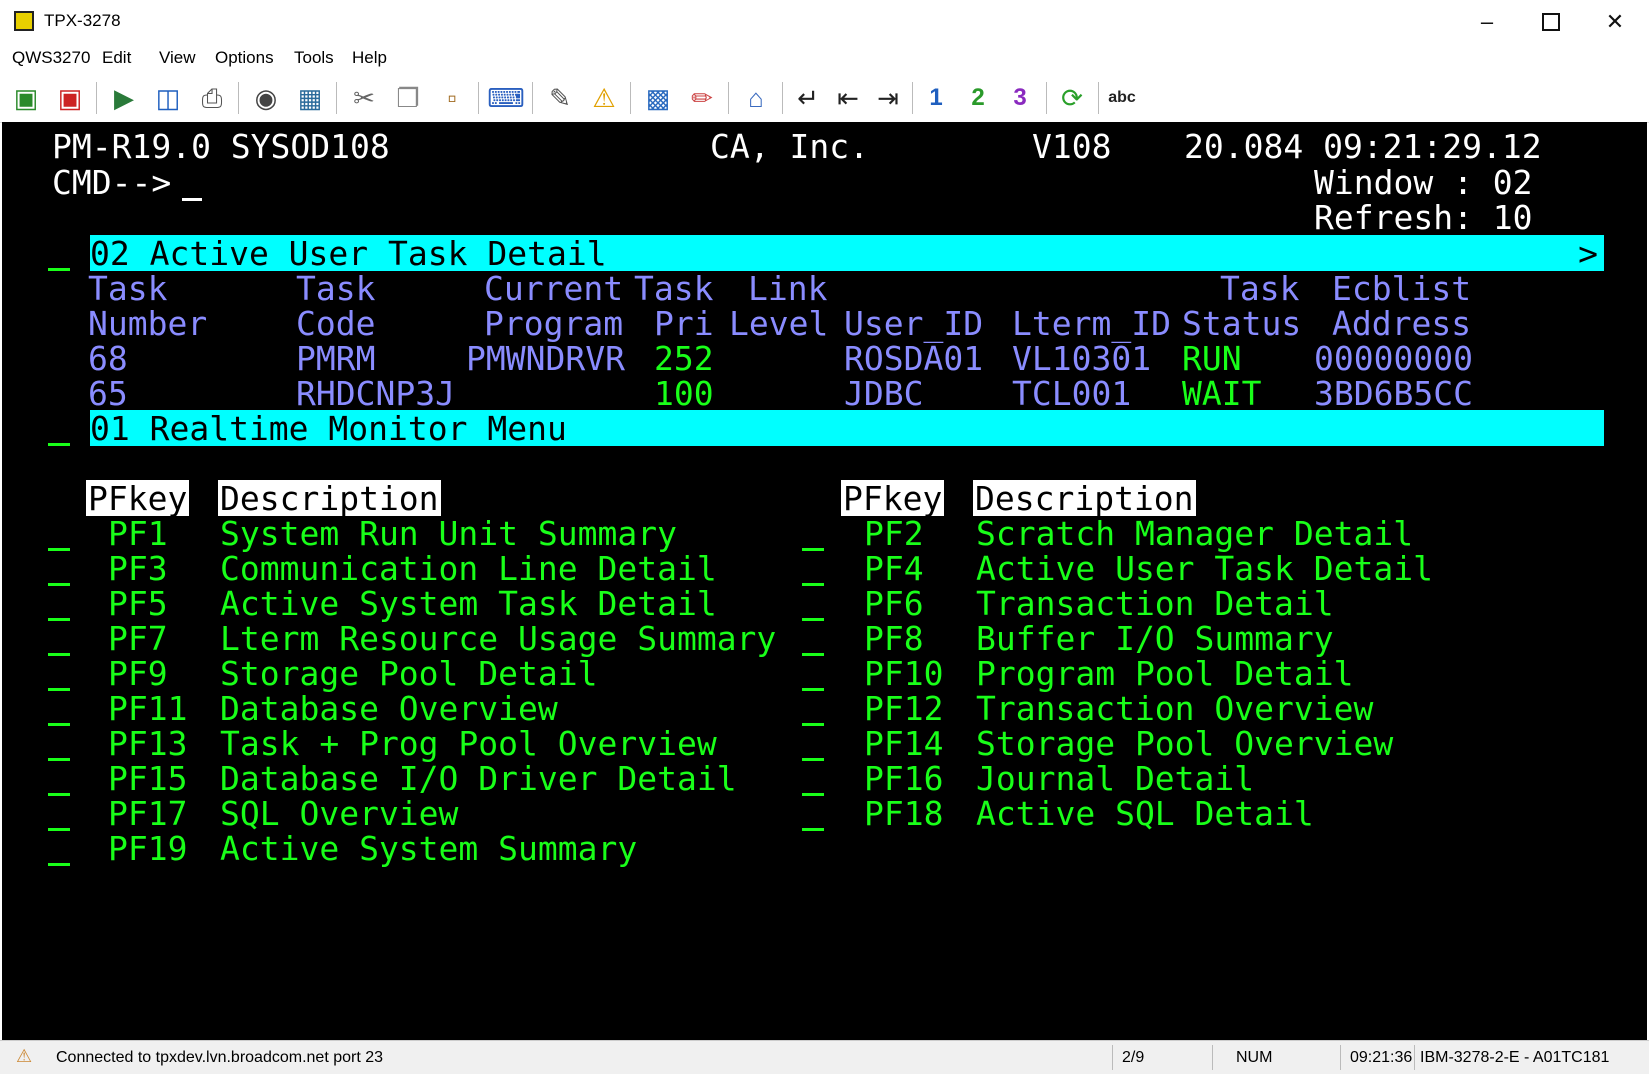 This screenshot has height=1074, width=1649. Describe the element at coordinates (1072, 146) in the screenshot. I see `version-label: V108` at that location.